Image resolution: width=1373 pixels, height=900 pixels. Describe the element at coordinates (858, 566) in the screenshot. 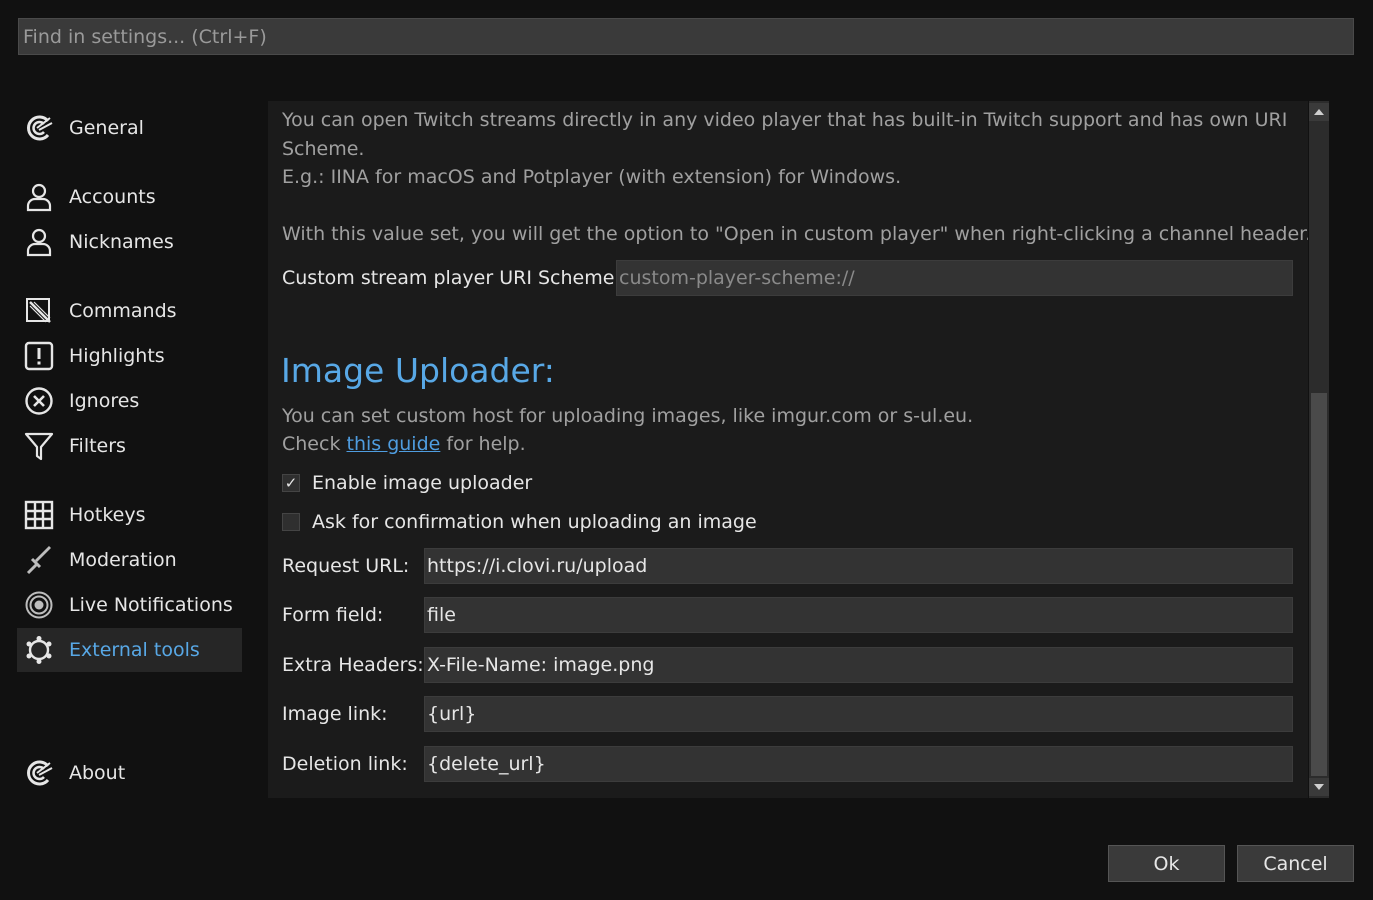

I see `request-url-input` at that location.